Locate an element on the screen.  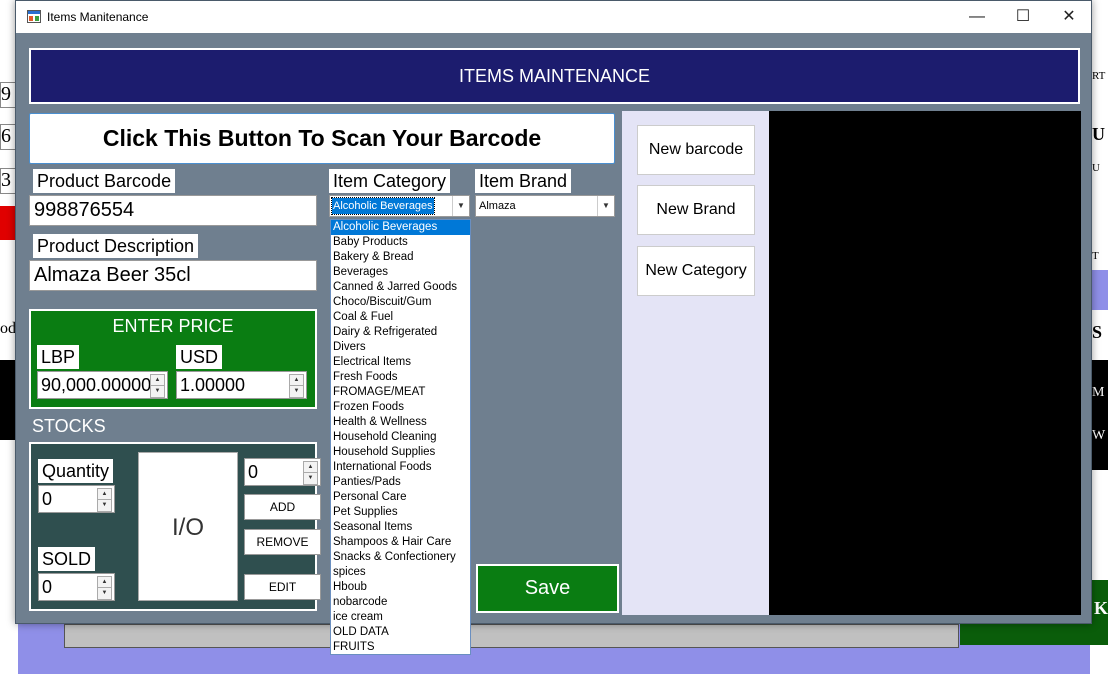
category-option: Seasonal Items is located at coordinates (400, 527).